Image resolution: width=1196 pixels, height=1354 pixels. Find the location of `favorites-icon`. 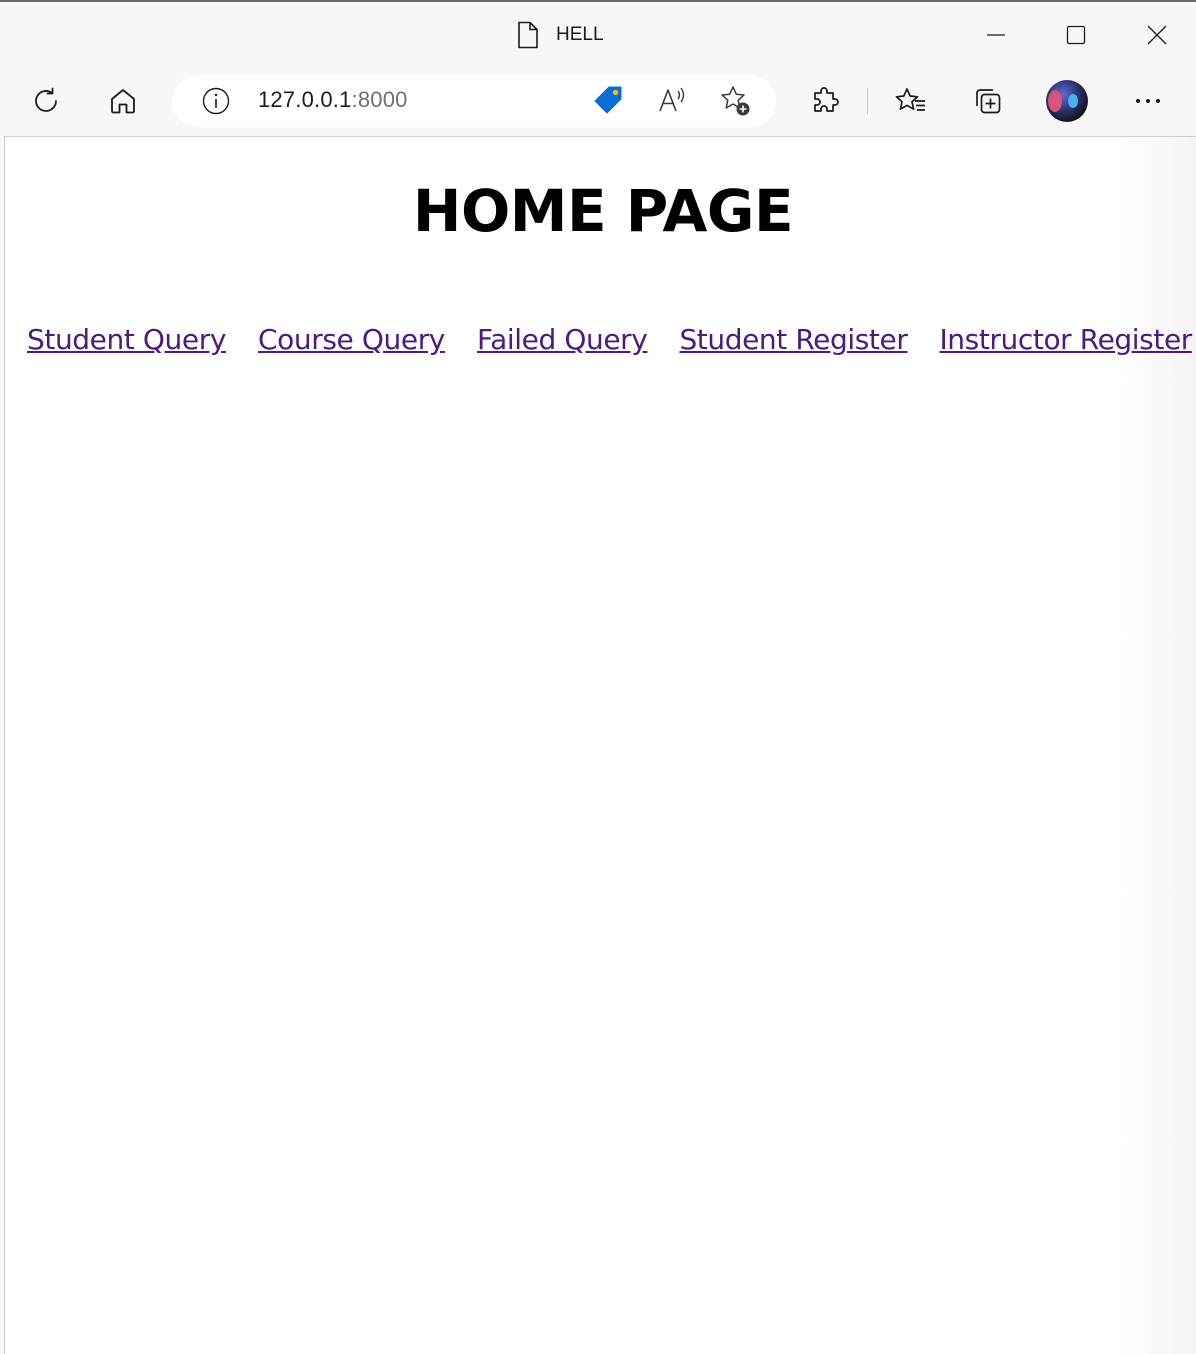

favorites-icon is located at coordinates (911, 101).